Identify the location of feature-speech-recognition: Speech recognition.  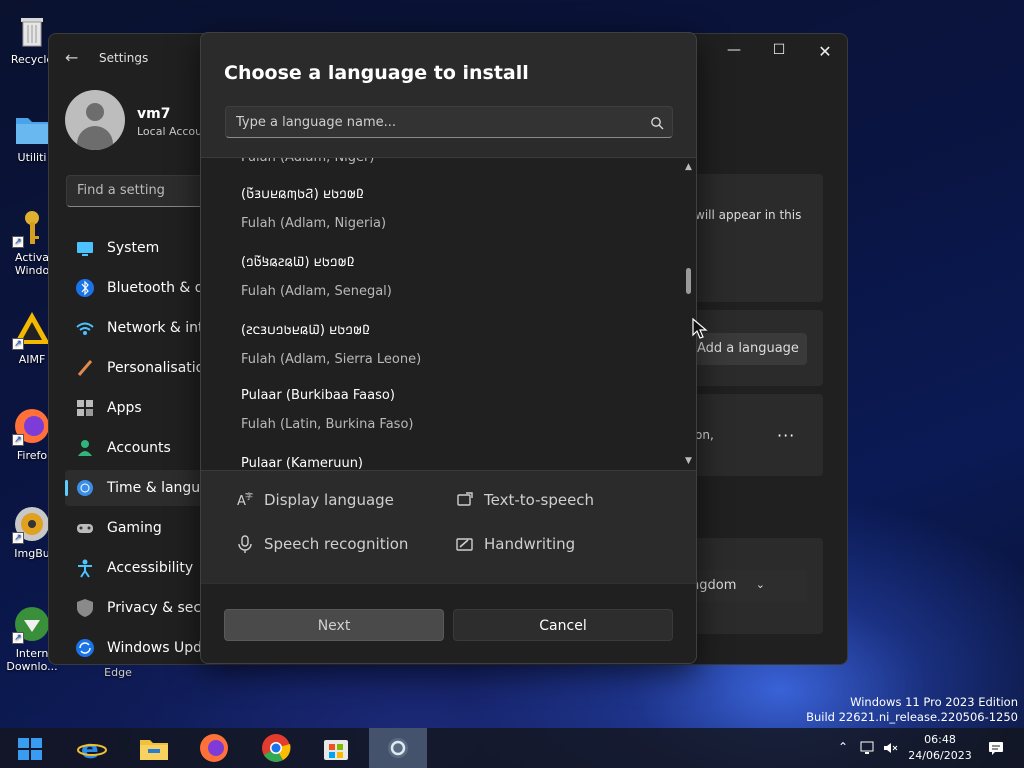
(322, 544).